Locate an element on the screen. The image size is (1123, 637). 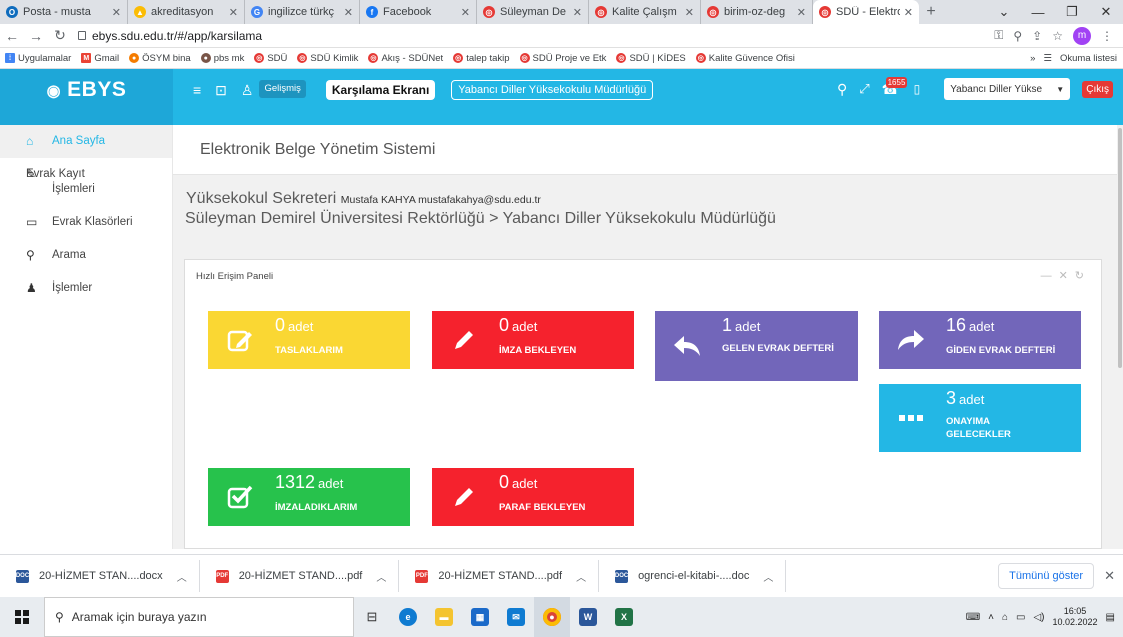
download-item: DOC 20-HİZMET STAN....docx ︿ is located at coordinates (100, 576).